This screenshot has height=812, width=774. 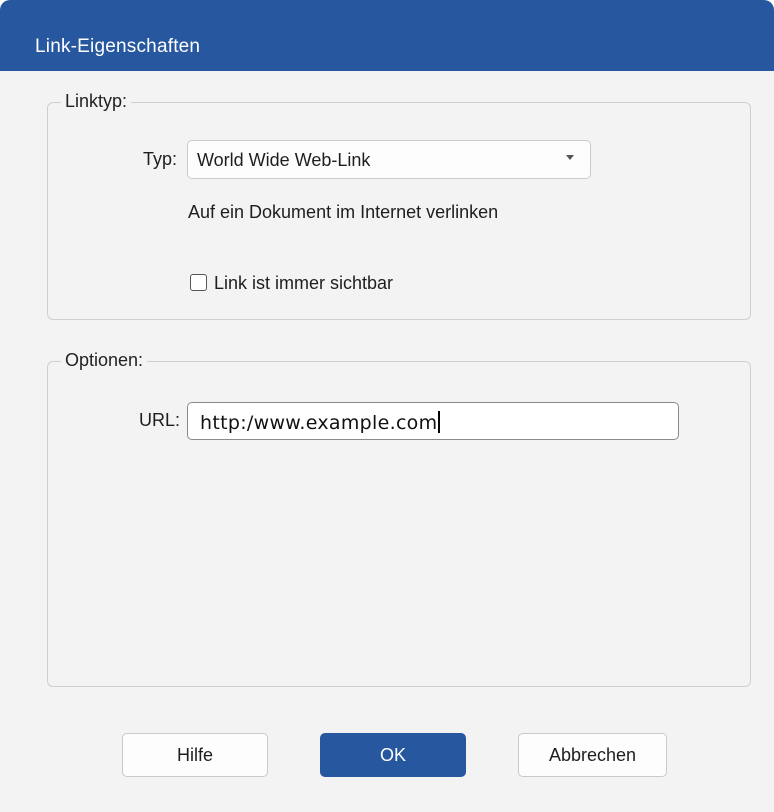 What do you see at coordinates (592, 755) in the screenshot?
I see `cancel-button: Abbrechen` at bounding box center [592, 755].